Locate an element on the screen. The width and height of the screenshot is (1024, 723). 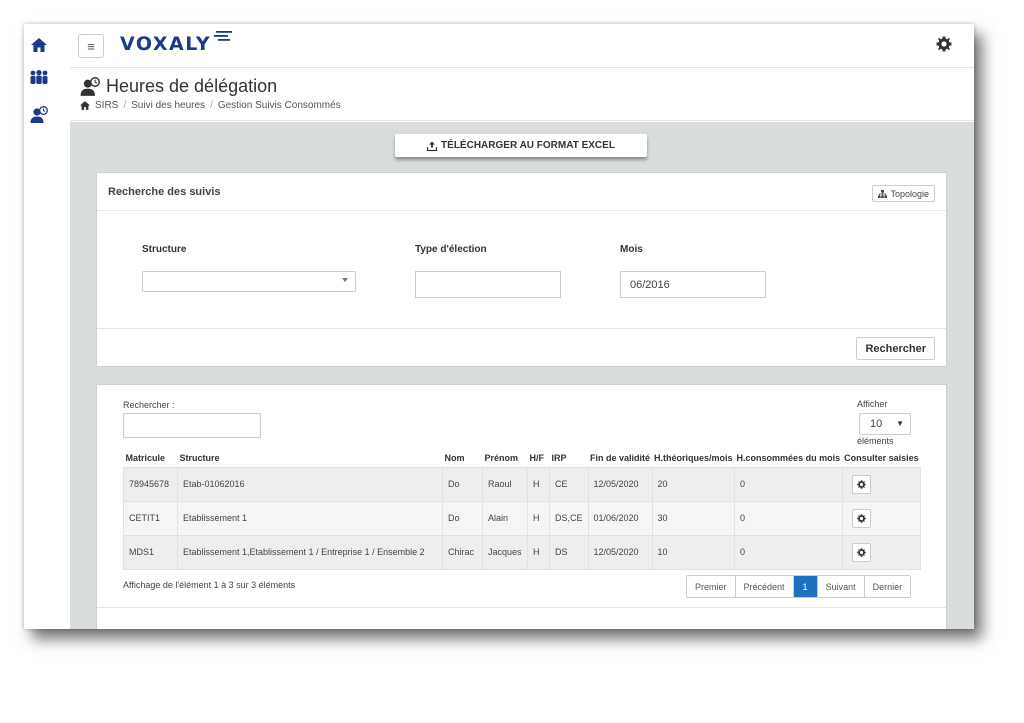
cell-structure: Etab-01062016 is located at coordinates (310, 483).